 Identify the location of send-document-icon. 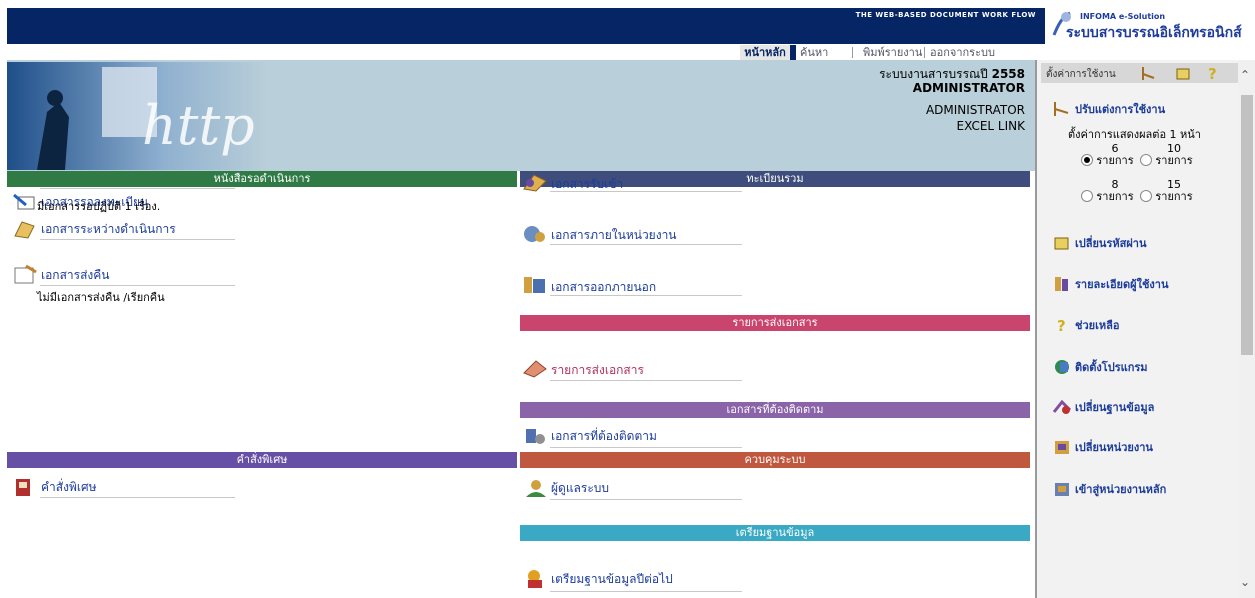
(535, 368).